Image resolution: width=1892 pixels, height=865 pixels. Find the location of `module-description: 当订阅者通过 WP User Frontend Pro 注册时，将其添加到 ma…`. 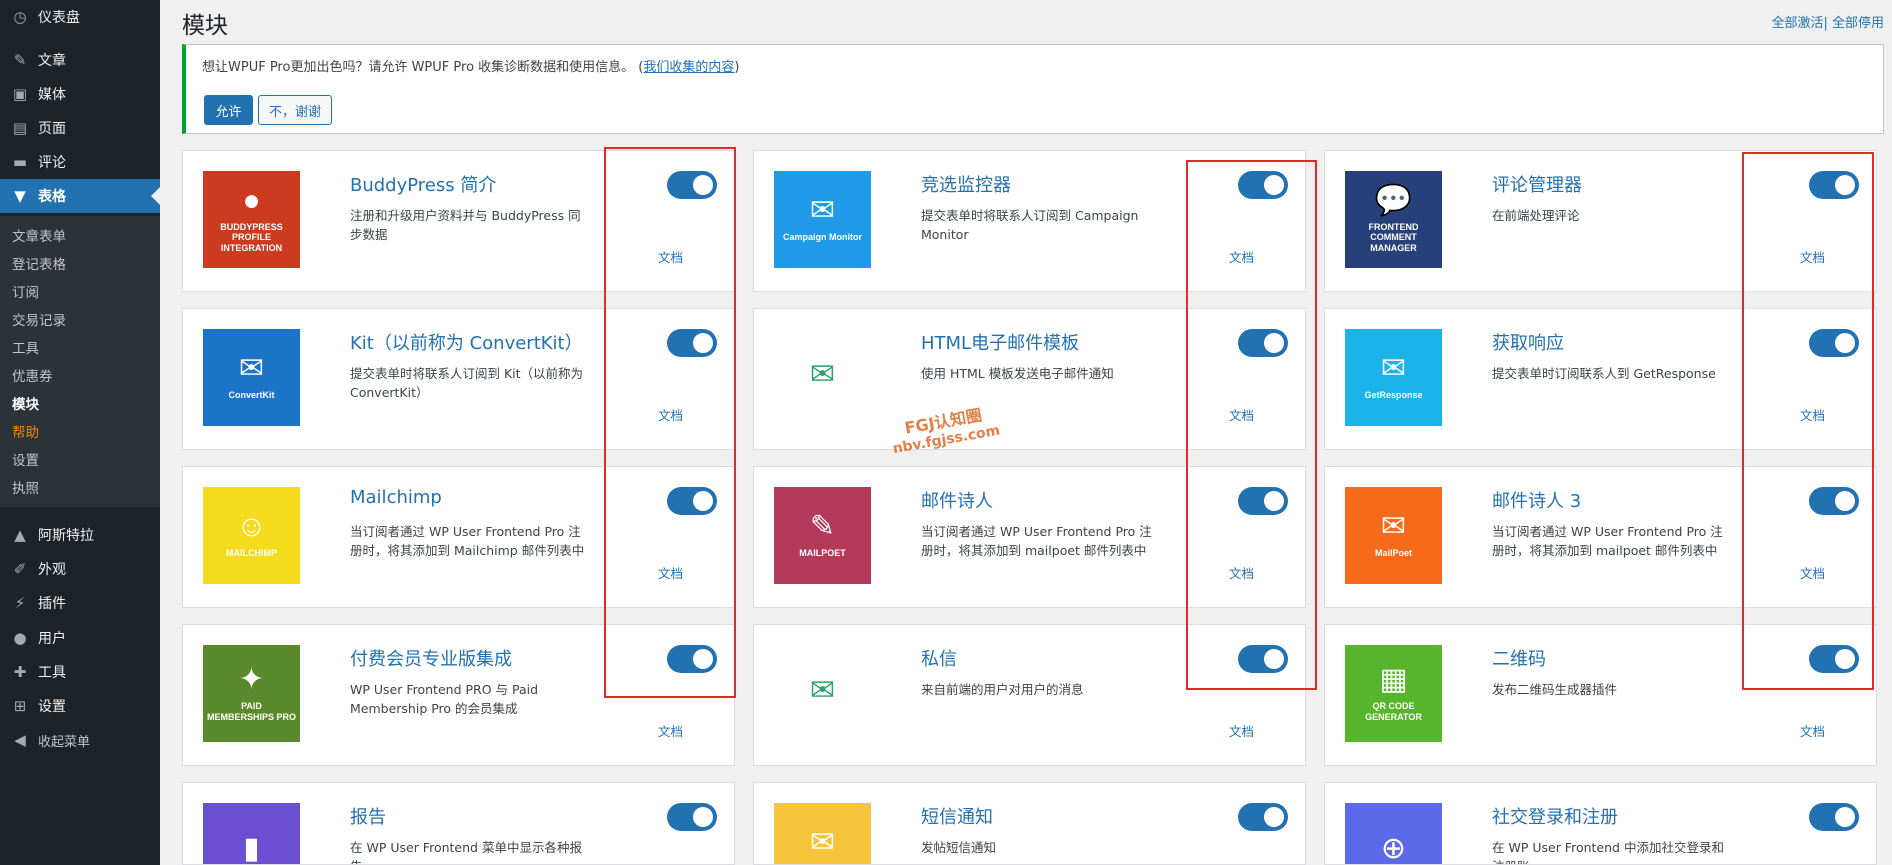

module-description: 当订阅者通过 WP User Frontend Pro 注册时，将其添加到 ma… is located at coordinates (1607, 541).